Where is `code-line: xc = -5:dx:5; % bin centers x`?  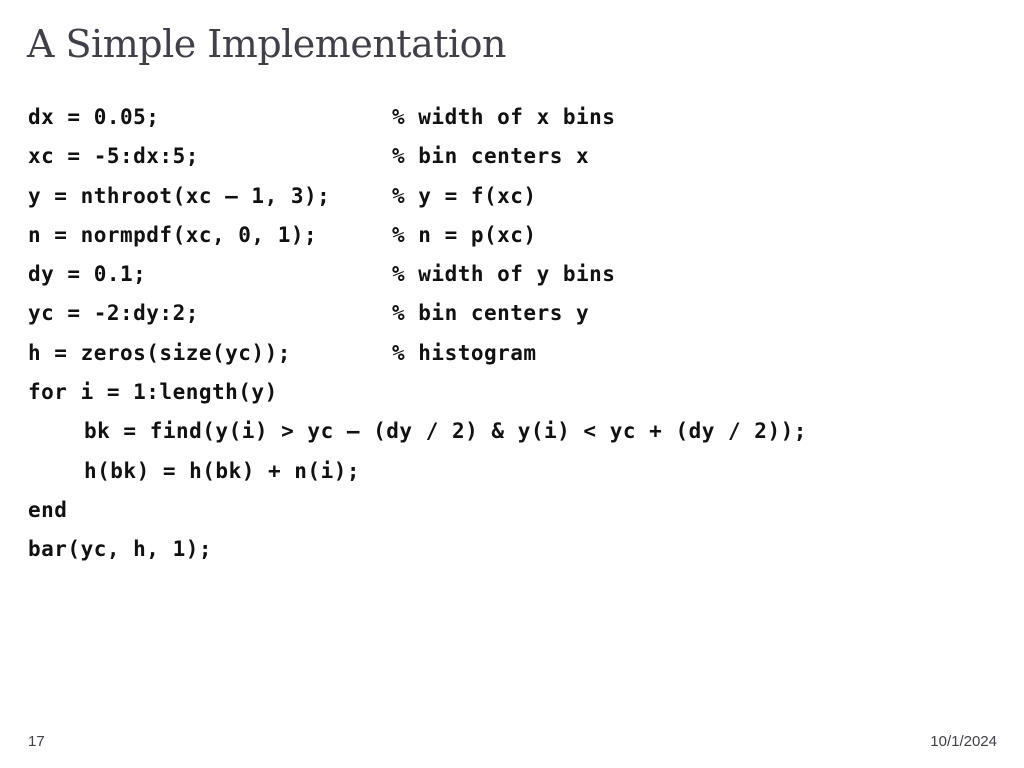
code-line: xc = -5:dx:5; % bin centers x is located at coordinates (308, 156).